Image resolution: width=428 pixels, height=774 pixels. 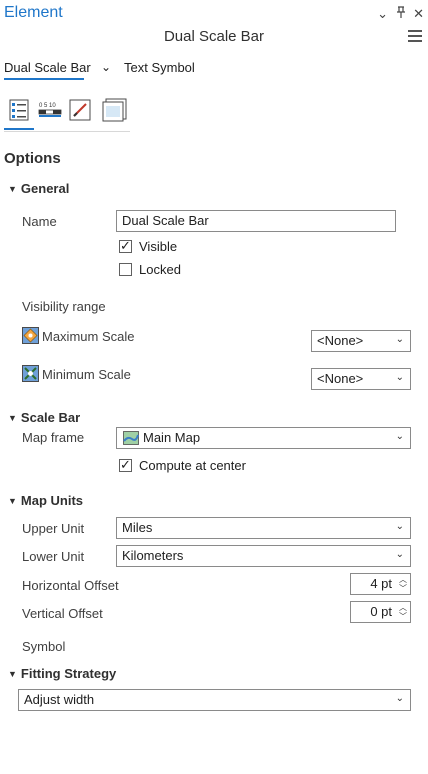 I want to click on compute-at-center-checkbox, so click(x=125, y=465).